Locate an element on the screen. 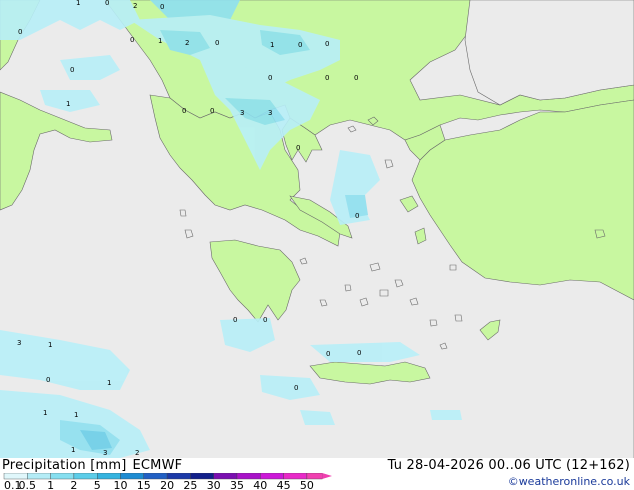  scale-tick-label: 2 is located at coordinates (73, 484).